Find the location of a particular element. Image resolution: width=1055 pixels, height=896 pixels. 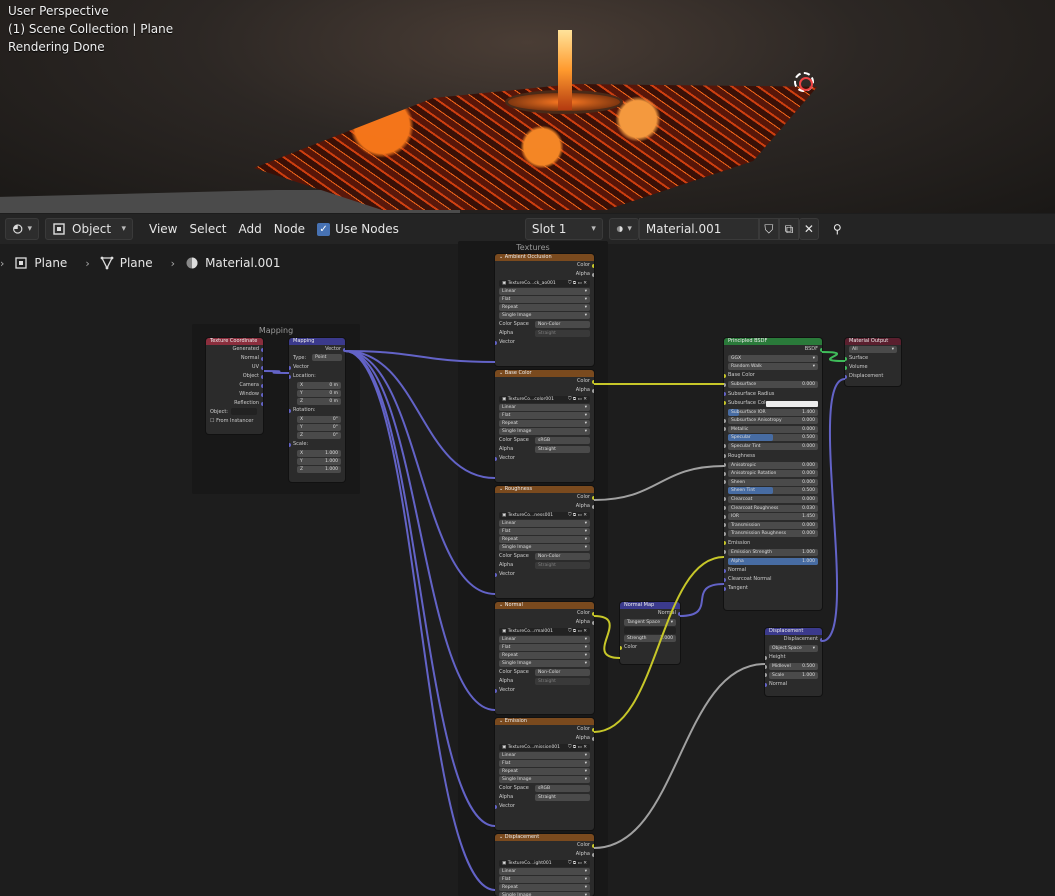

bsdf-to-output-link is located at coordinates (833, 356).